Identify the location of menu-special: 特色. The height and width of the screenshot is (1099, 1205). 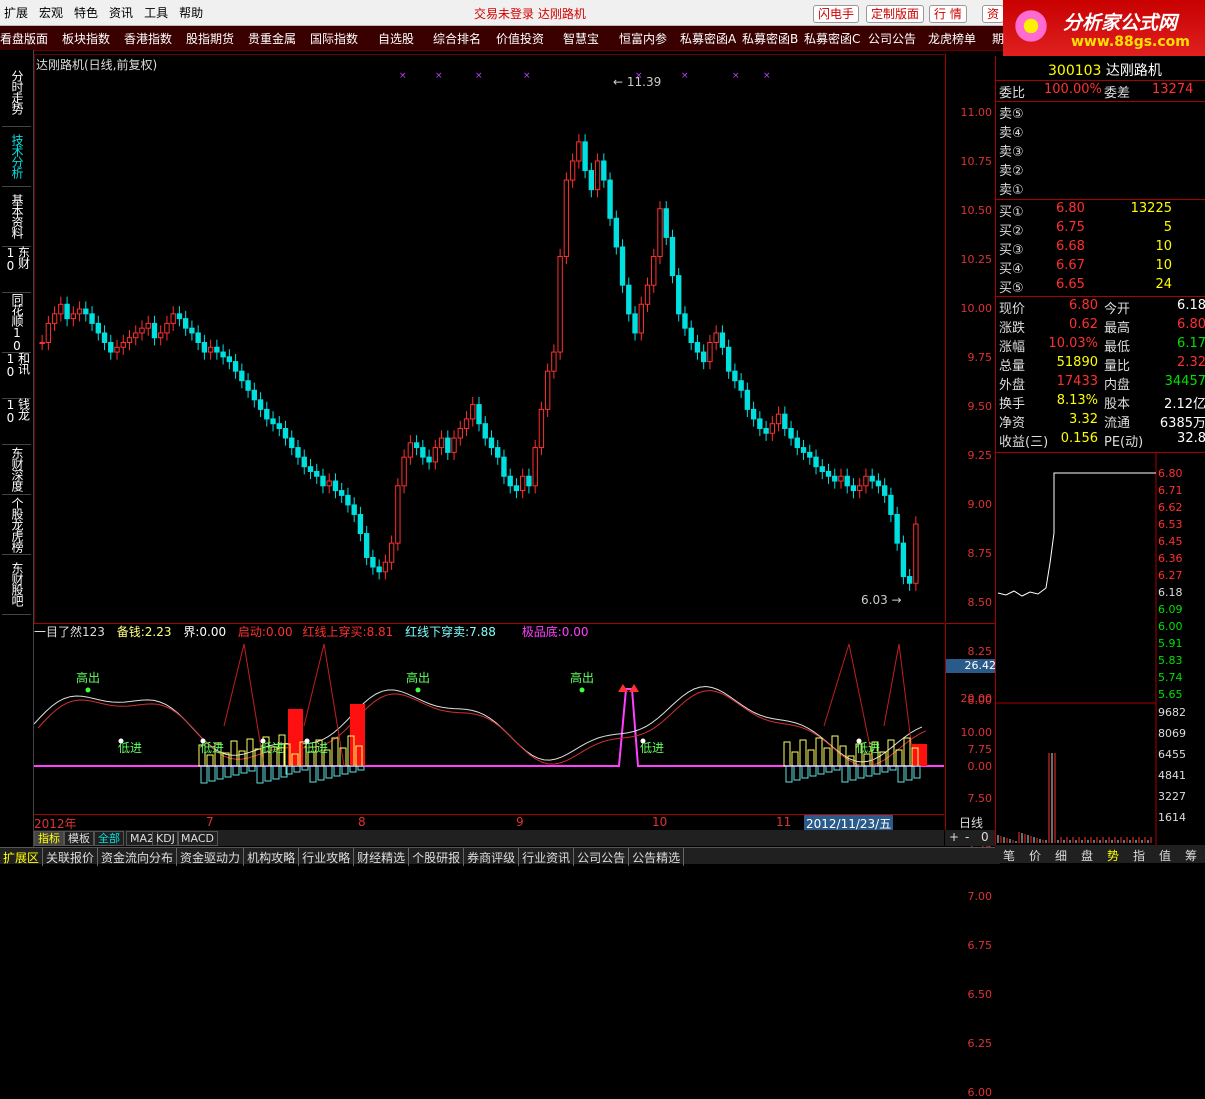
(87, 10).